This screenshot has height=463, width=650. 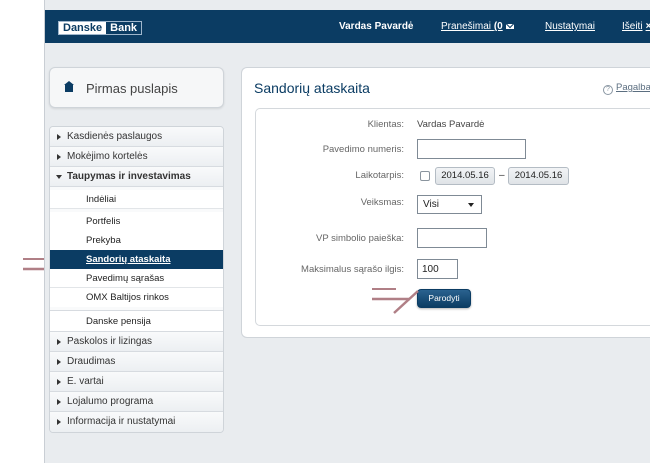 I want to click on sidebar-item-daily-services: Kasdienės paslaugos, so click(x=136, y=137).